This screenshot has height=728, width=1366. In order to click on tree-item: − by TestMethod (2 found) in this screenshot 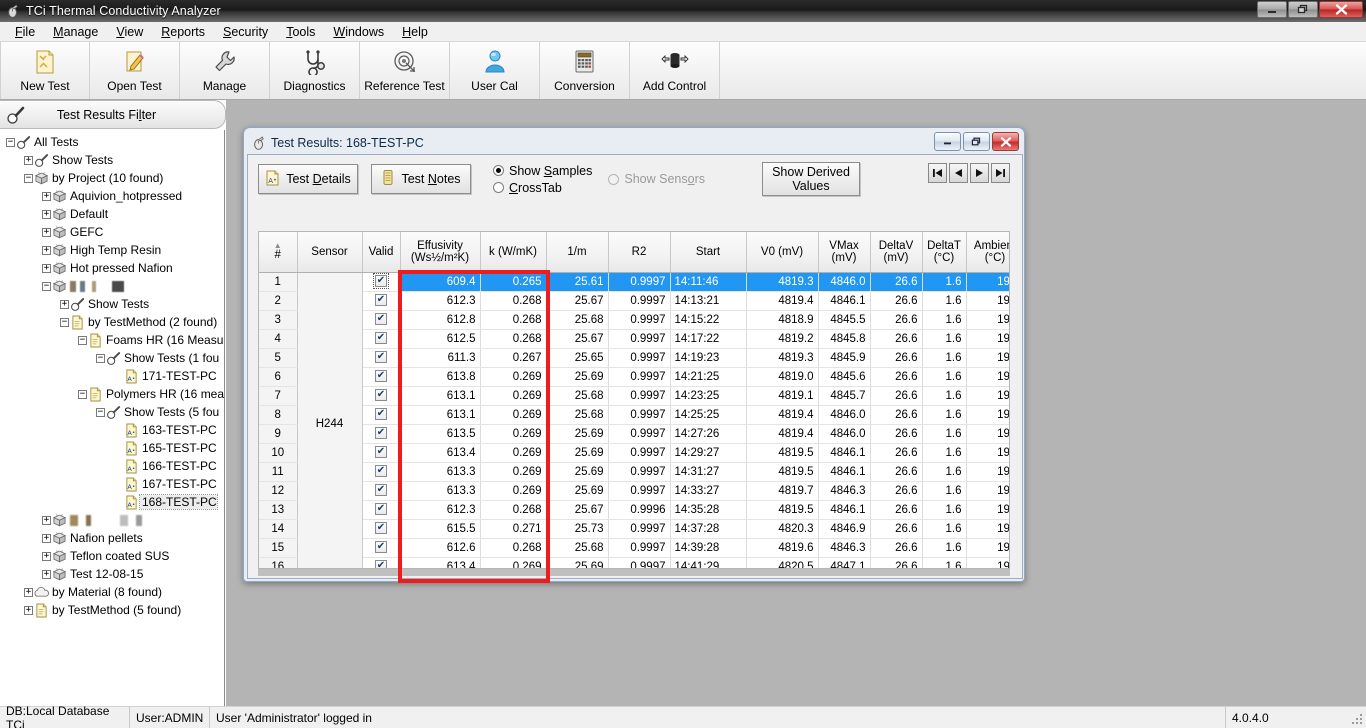, I will do `click(112, 322)`.